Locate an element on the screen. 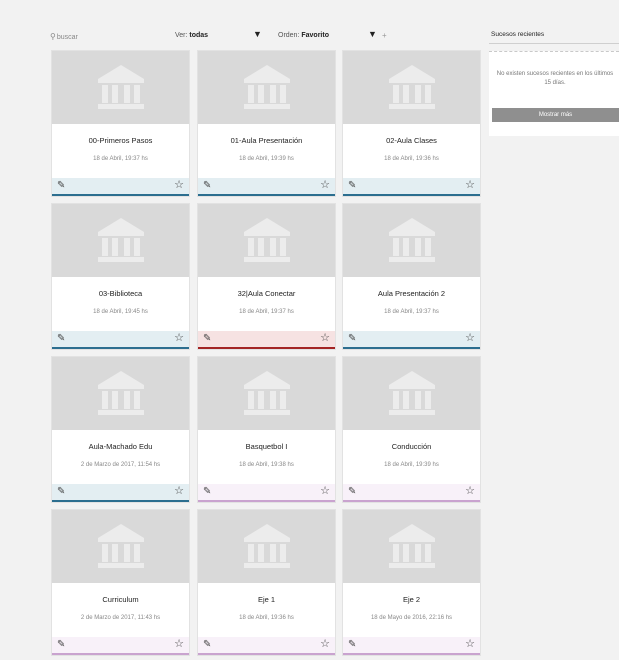  show-more-button: Mostrar más is located at coordinates (555, 115).